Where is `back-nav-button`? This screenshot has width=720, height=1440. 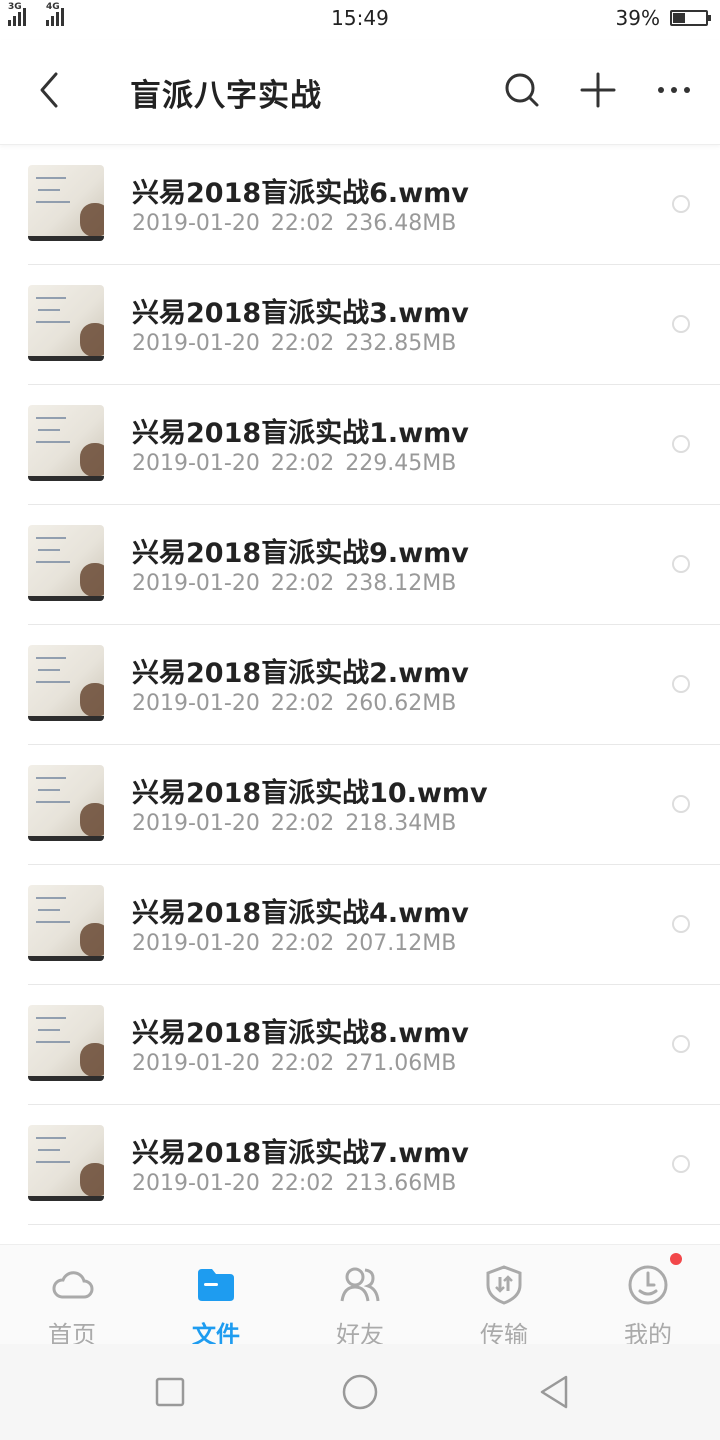 back-nav-button is located at coordinates (554, 1392).